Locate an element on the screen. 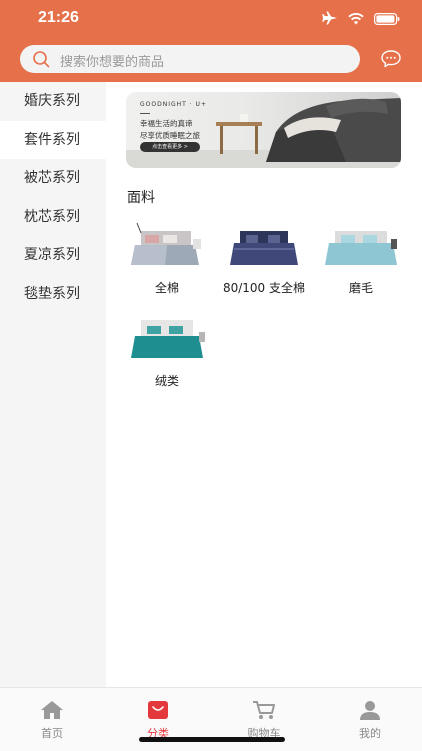 The width and height of the screenshot is (422, 751). product-item-80-100-cotton: 80/100 支全棉 is located at coordinates (264, 258).